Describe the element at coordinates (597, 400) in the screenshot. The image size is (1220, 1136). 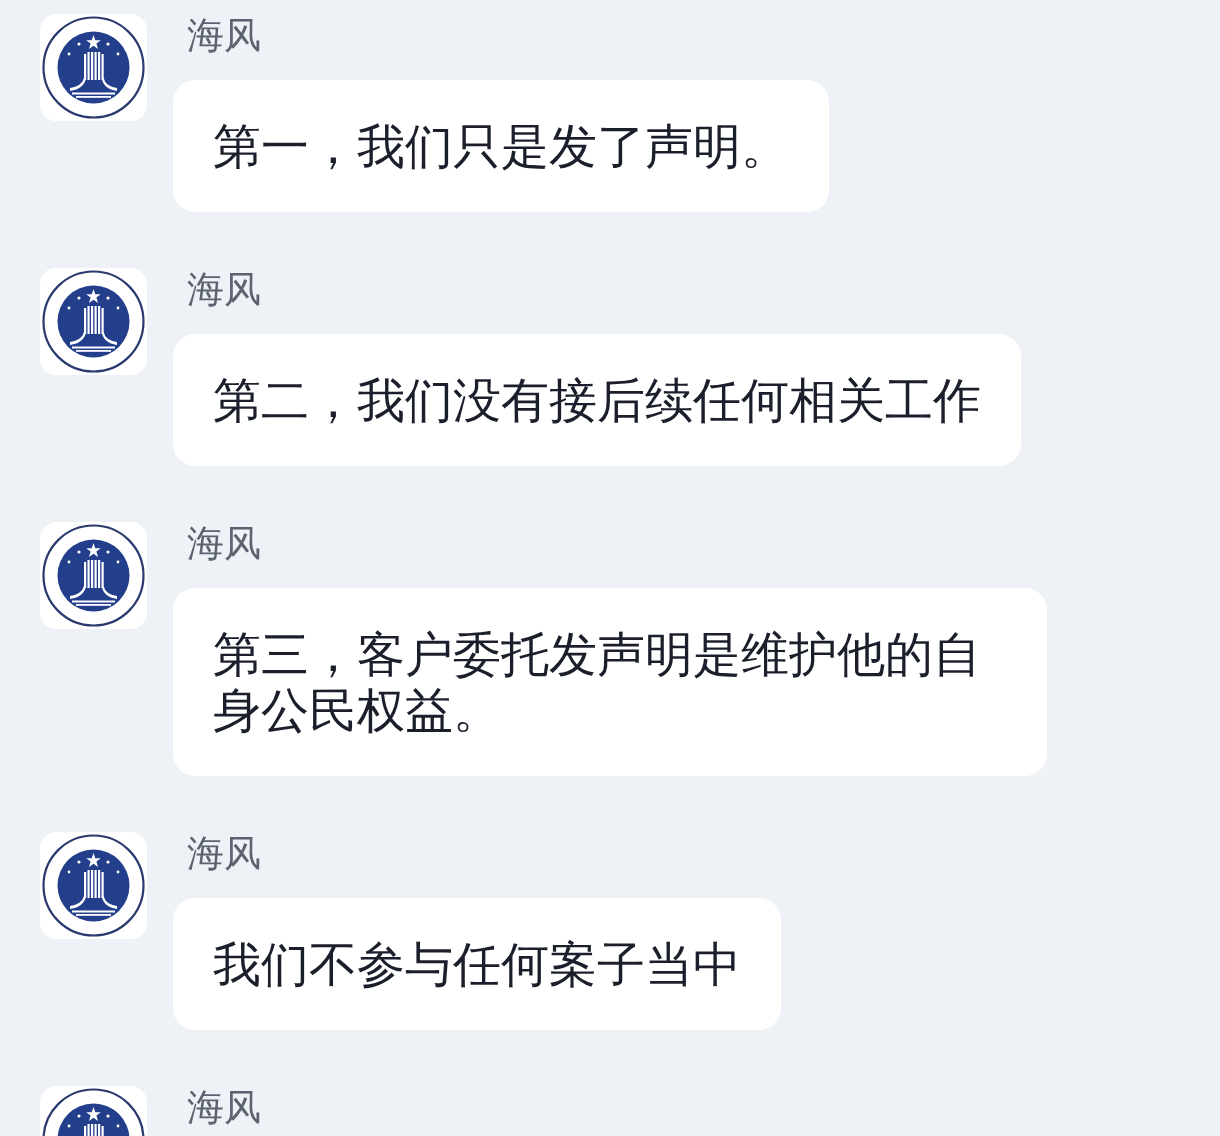
I see `message-bubble: 第二，我们没有接后续任何相关工作` at that location.